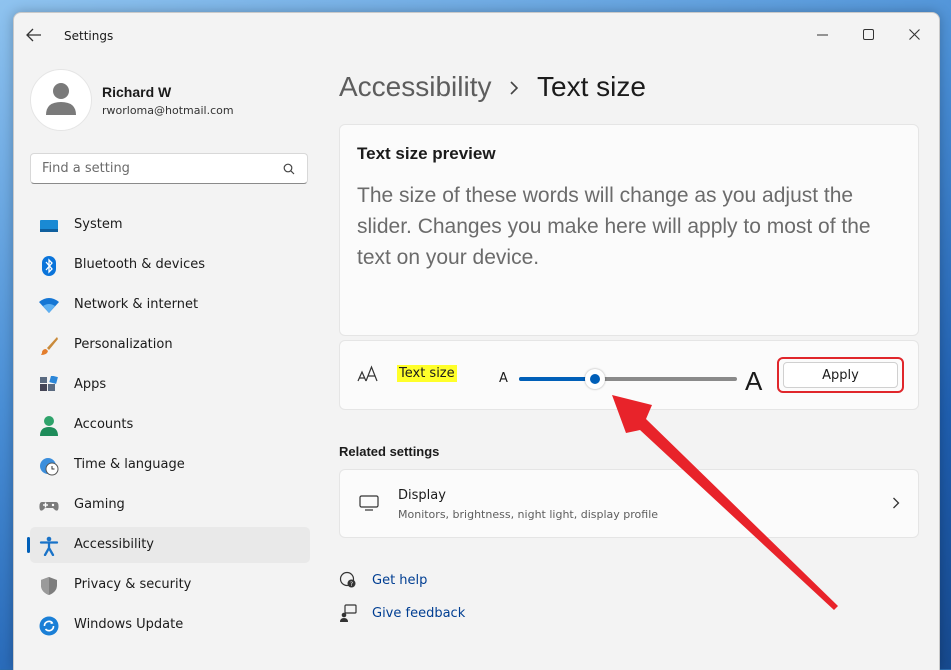 The image size is (951, 670). What do you see at coordinates (415, 86) in the screenshot?
I see `breadcrumb-parent: Accessibility` at bounding box center [415, 86].